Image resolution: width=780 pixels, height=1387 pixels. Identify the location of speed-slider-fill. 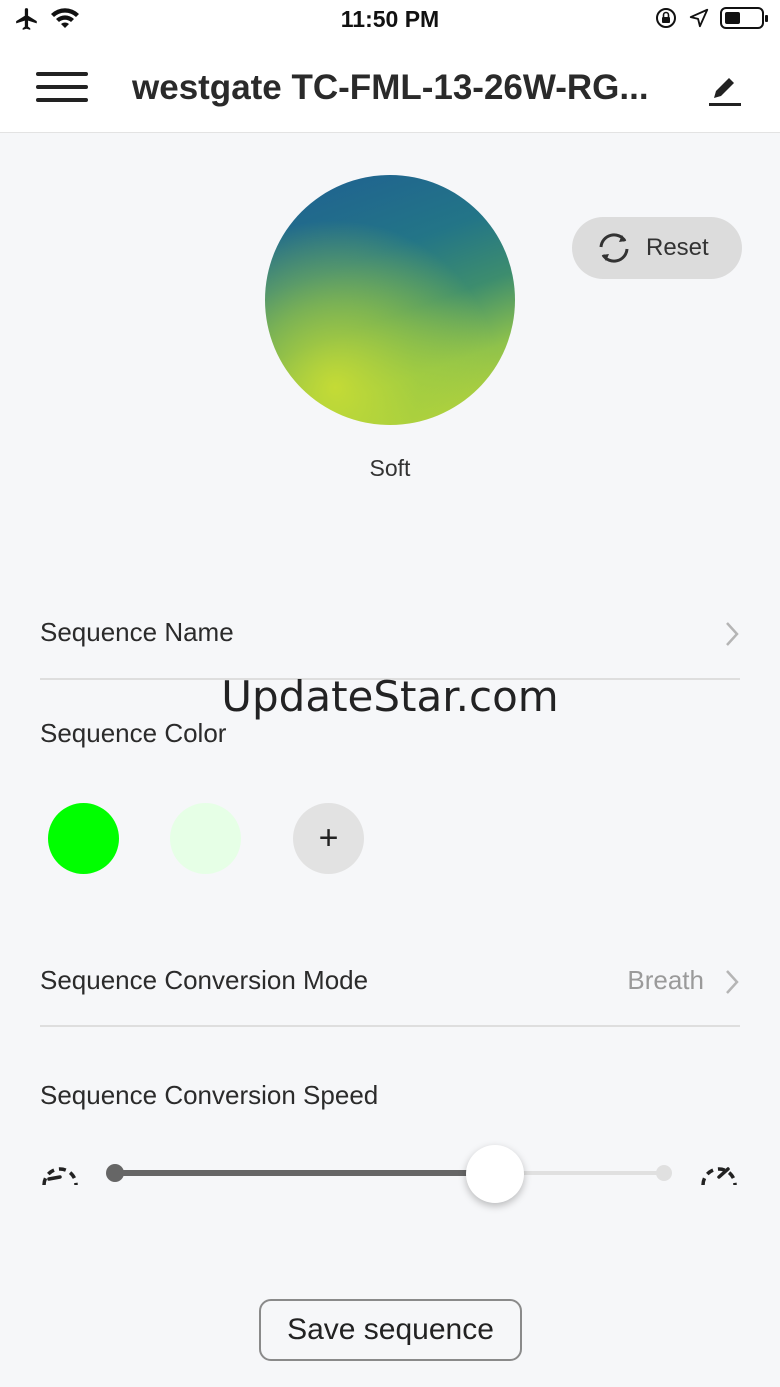
(305, 1173).